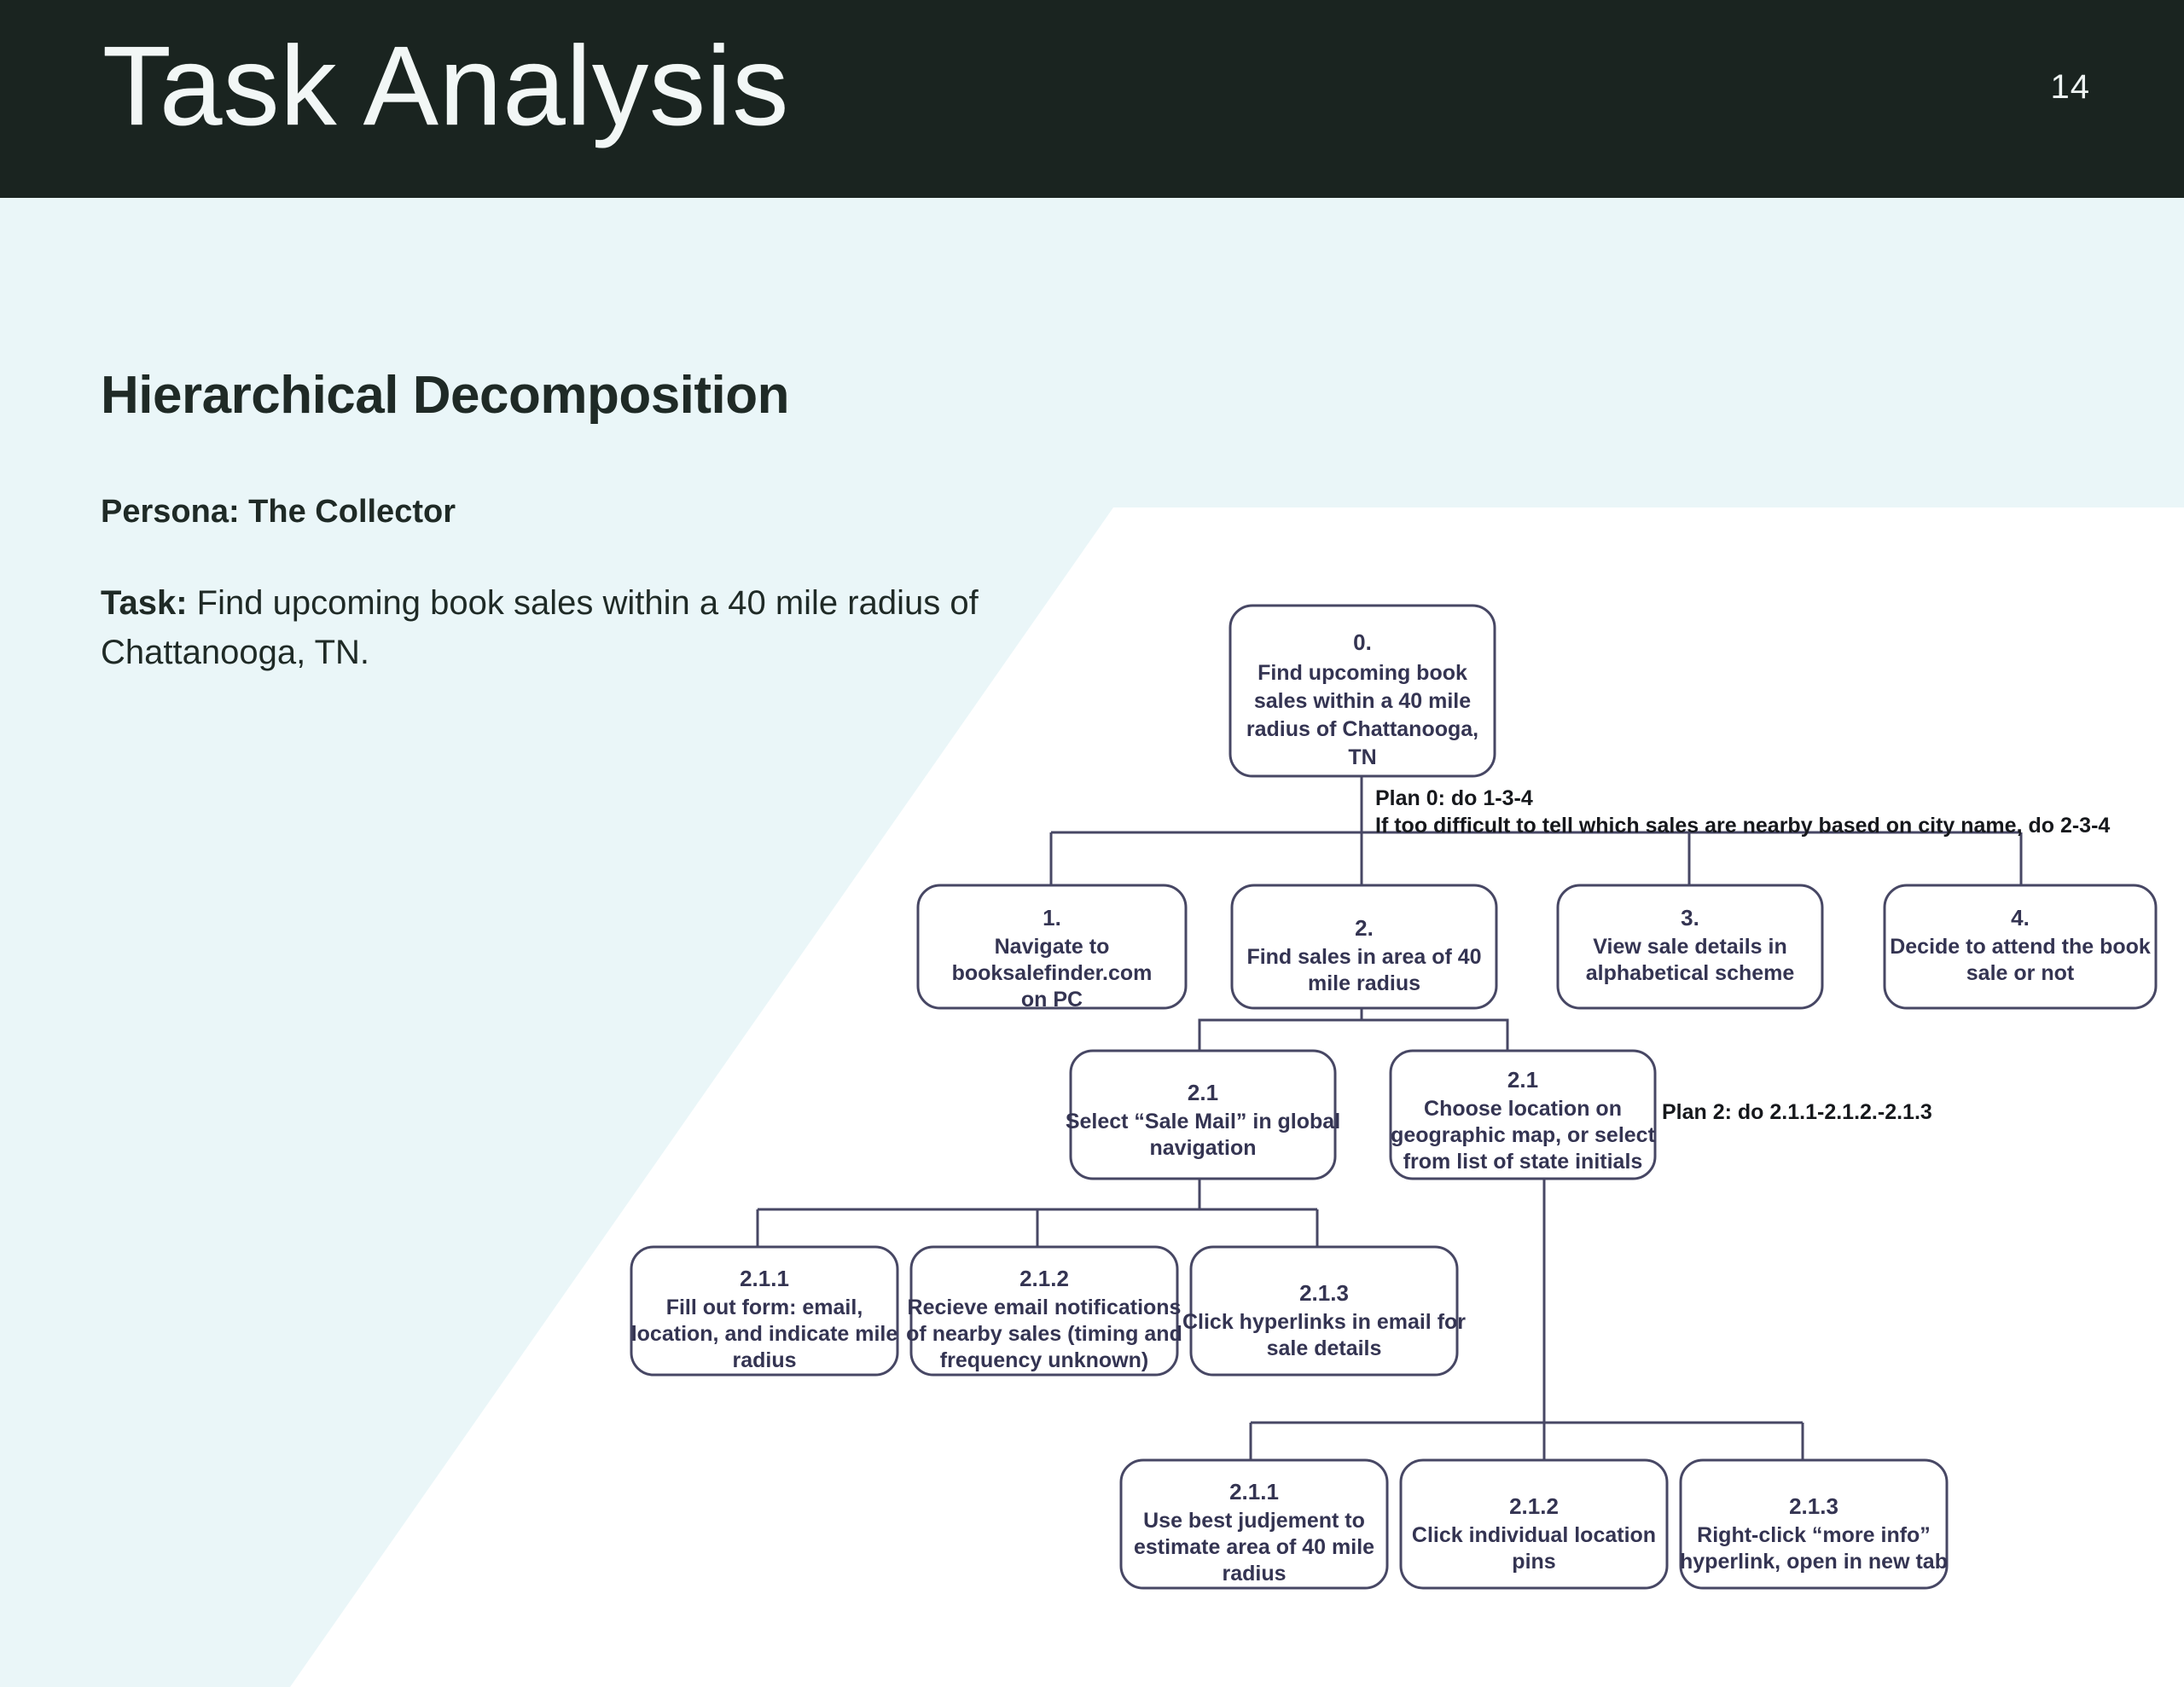 This screenshot has height=1687, width=2184. What do you see at coordinates (1364, 957) in the screenshot?
I see `task-node-2-line-1: Find sales in area of 40` at bounding box center [1364, 957].